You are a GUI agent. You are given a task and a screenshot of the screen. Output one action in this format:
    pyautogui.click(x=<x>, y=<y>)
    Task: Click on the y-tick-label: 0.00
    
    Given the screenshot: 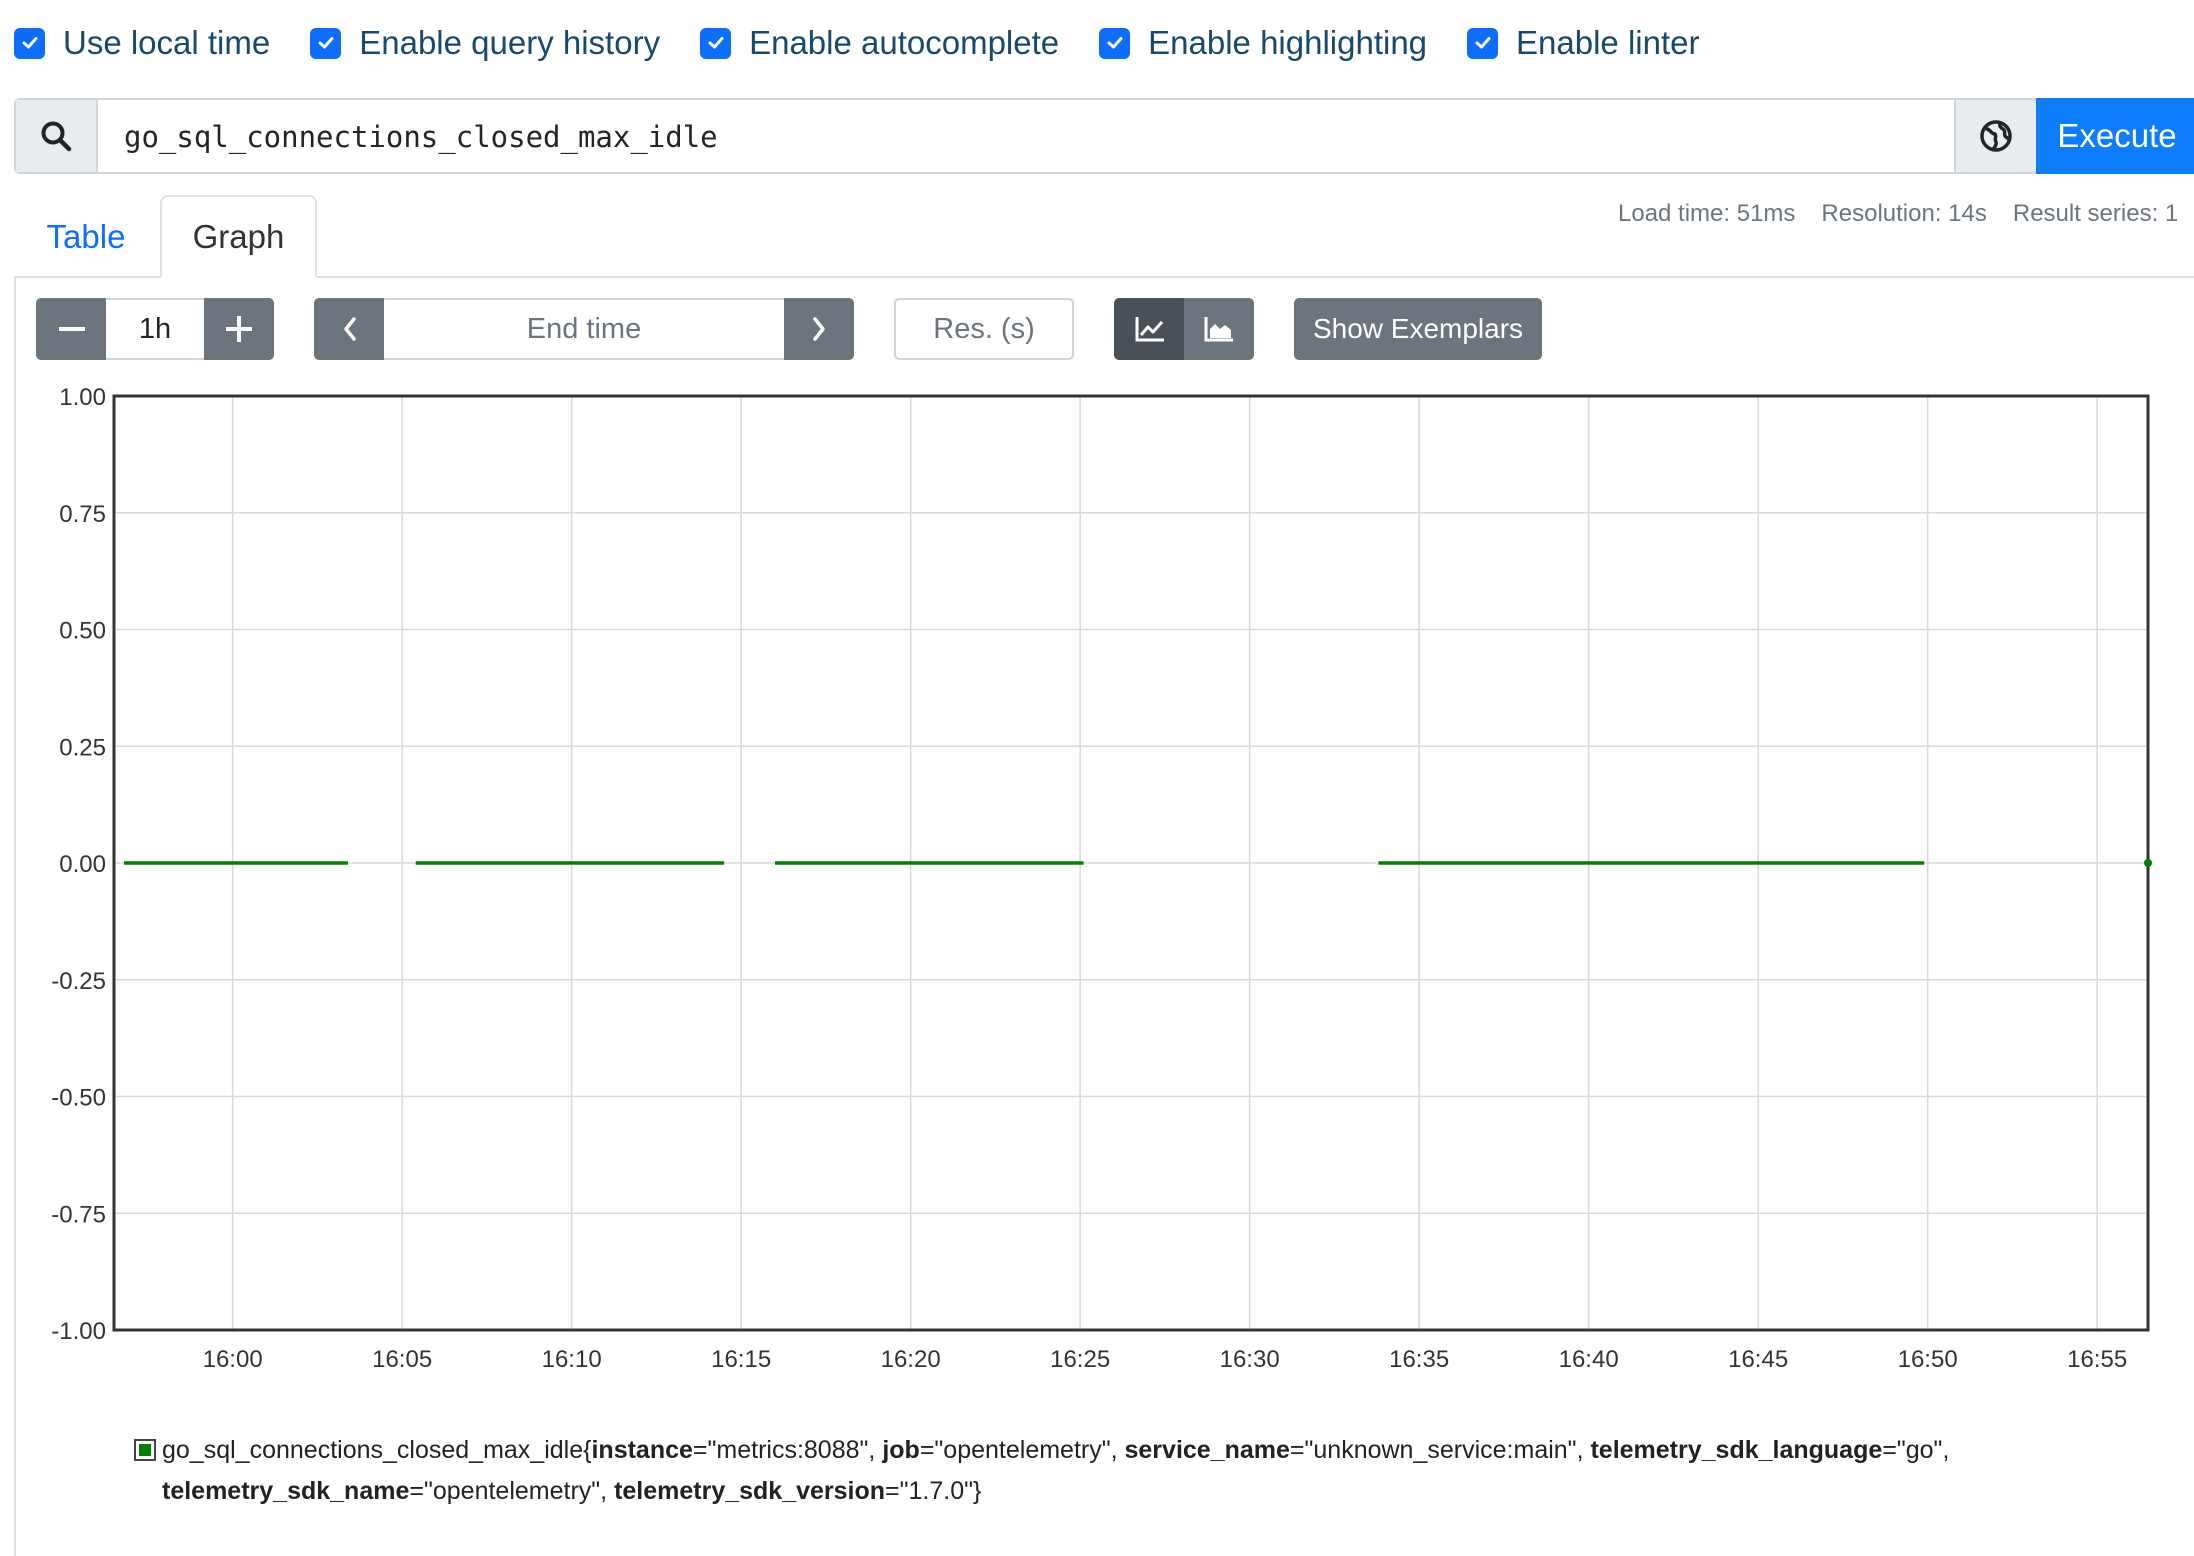 What is the action you would take?
    pyautogui.click(x=82, y=864)
    